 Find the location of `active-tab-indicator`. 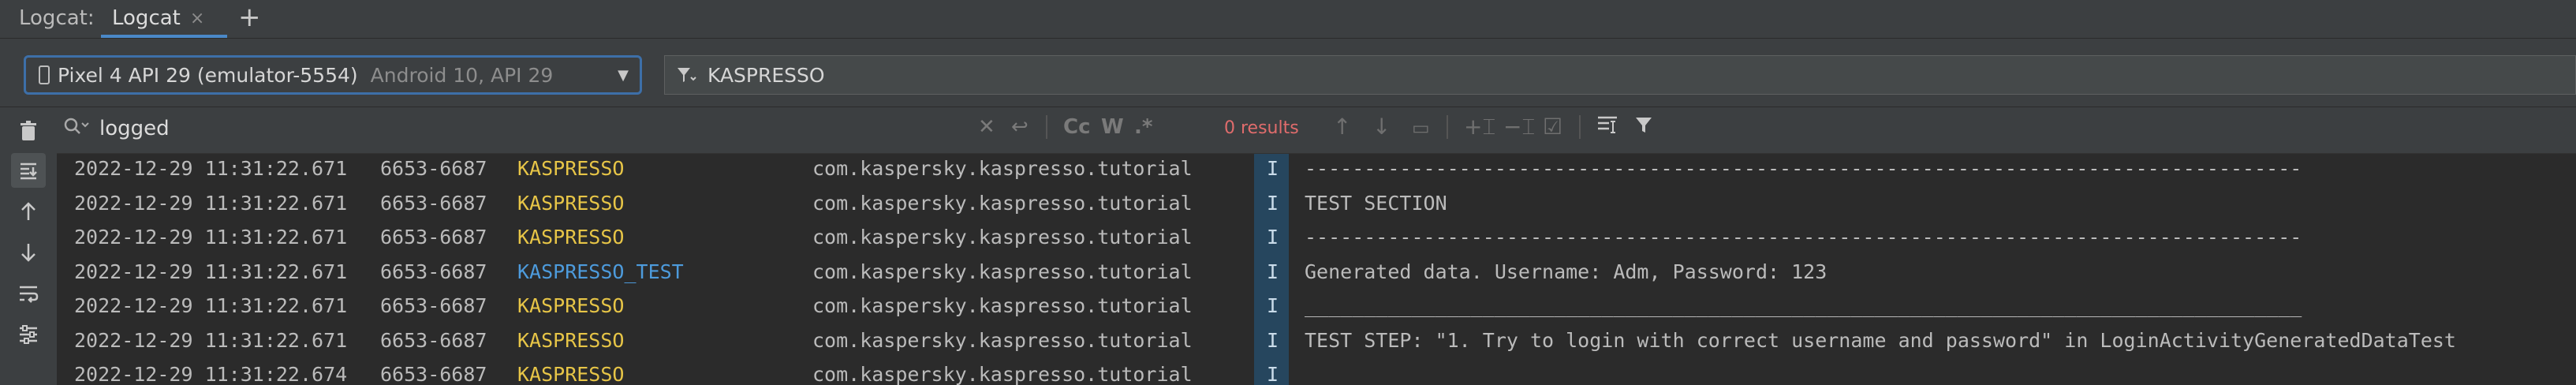

active-tab-indicator is located at coordinates (164, 36).